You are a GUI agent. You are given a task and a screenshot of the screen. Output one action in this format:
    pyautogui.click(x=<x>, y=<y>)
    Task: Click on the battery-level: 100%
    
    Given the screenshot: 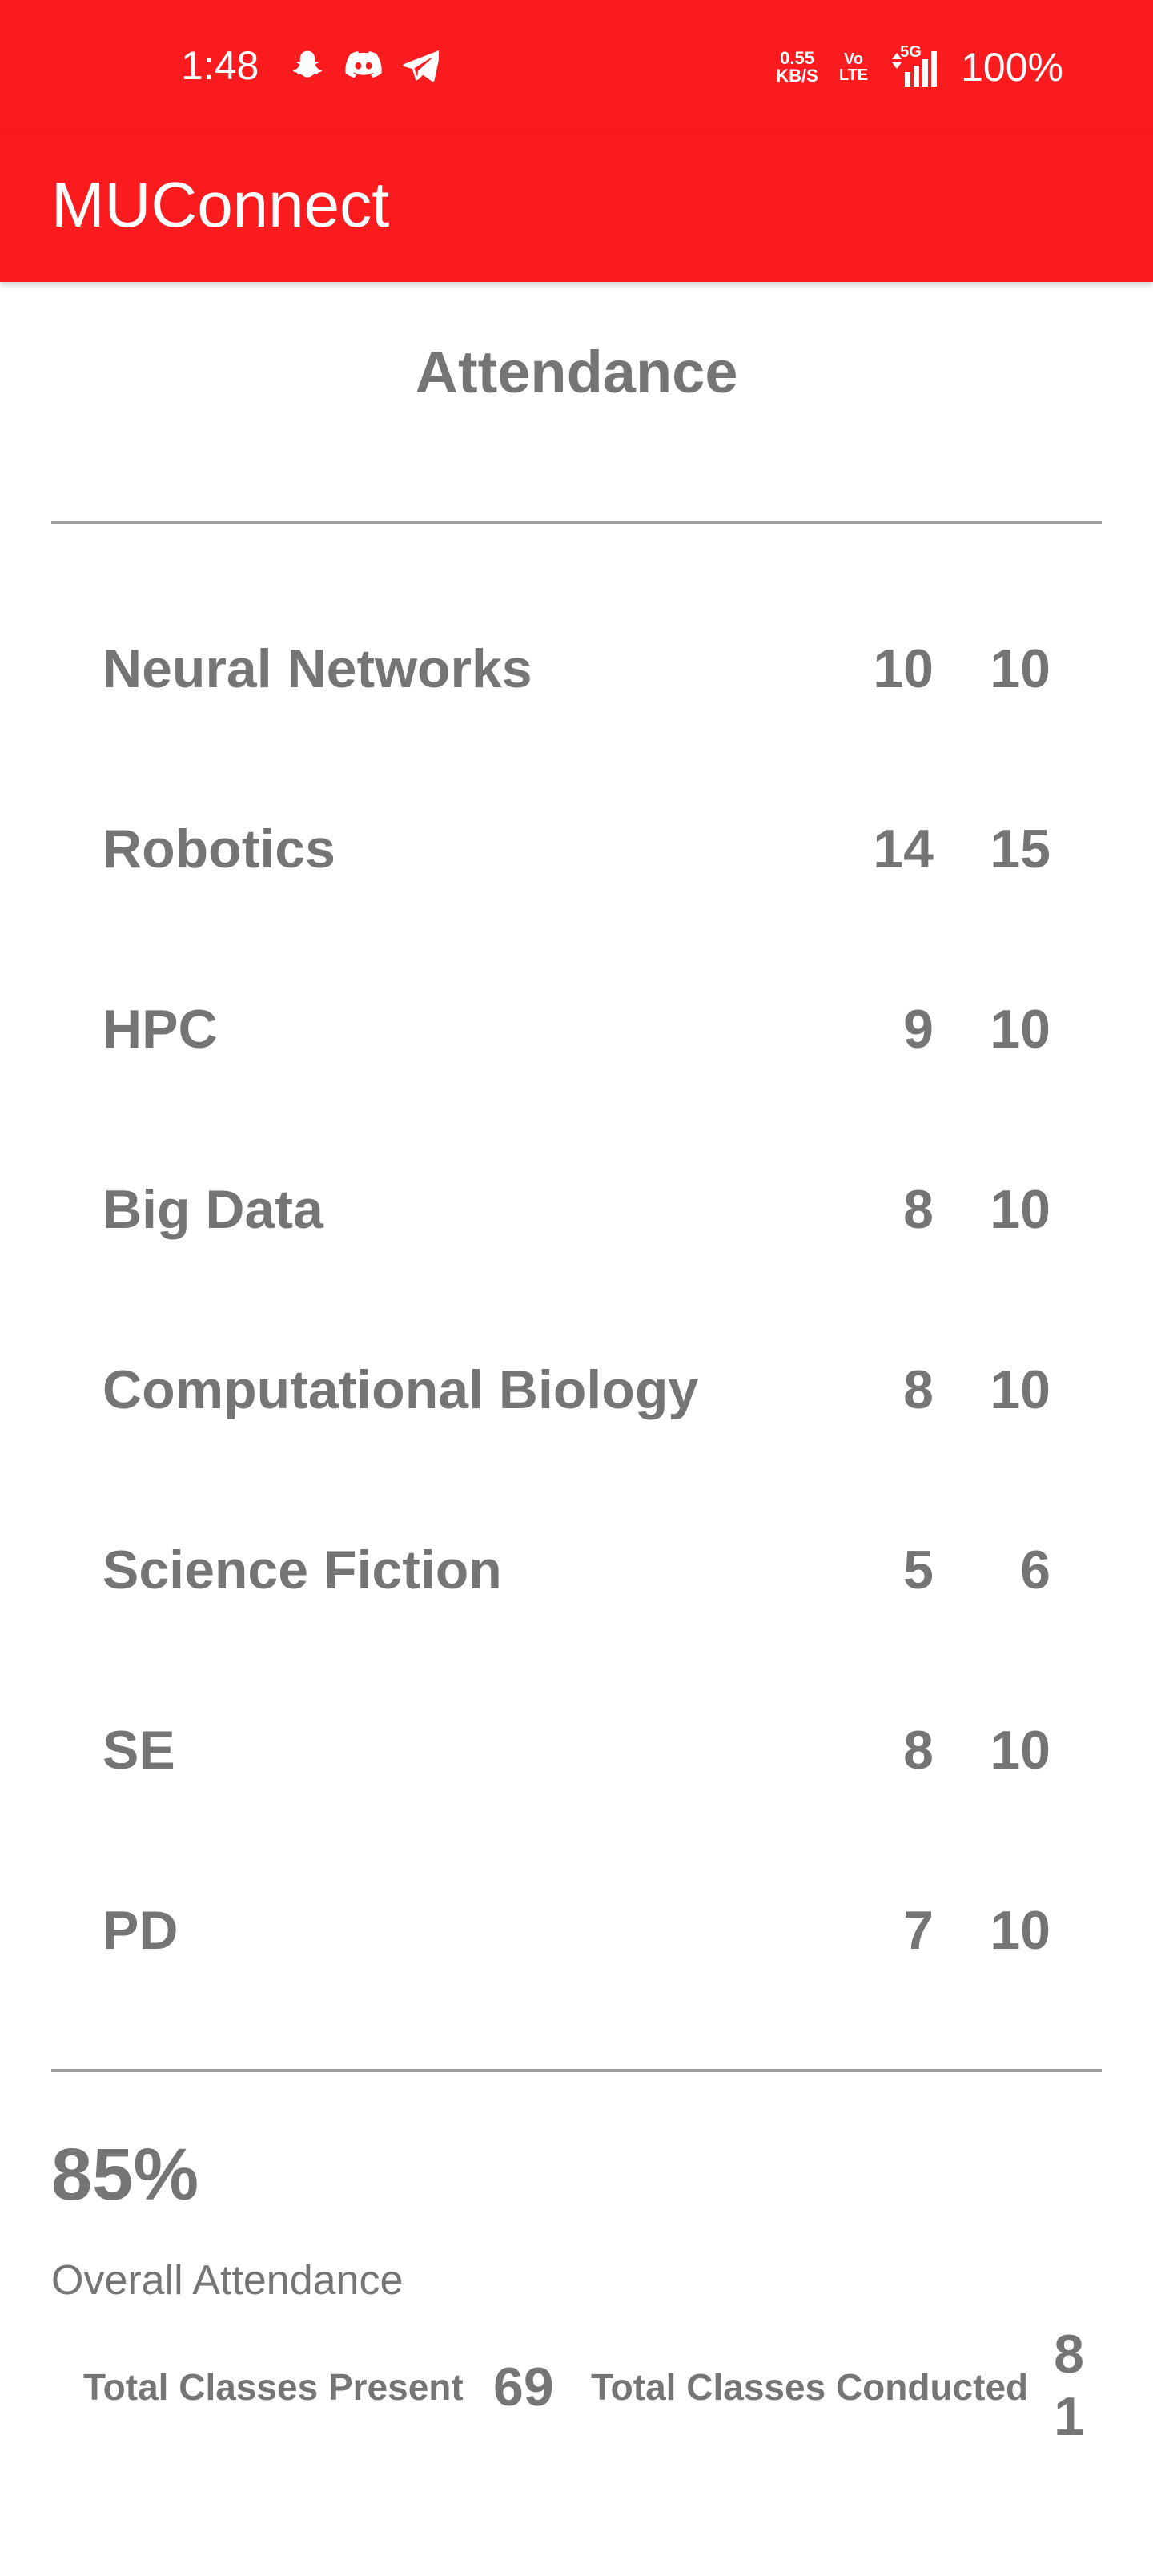 What is the action you would take?
    pyautogui.click(x=1012, y=67)
    